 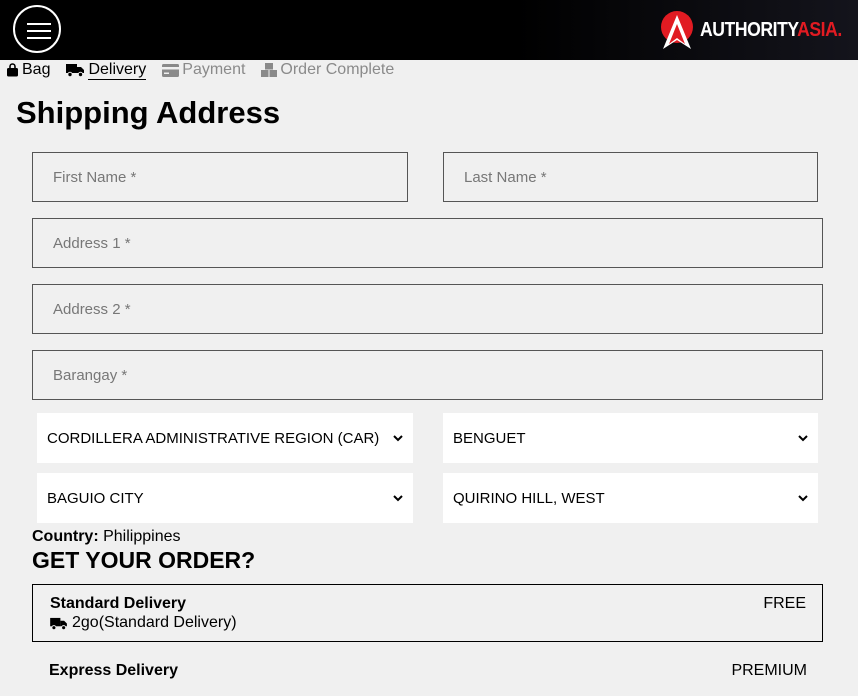 What do you see at coordinates (225, 498) in the screenshot?
I see `city-select: BAGUIO CITY` at bounding box center [225, 498].